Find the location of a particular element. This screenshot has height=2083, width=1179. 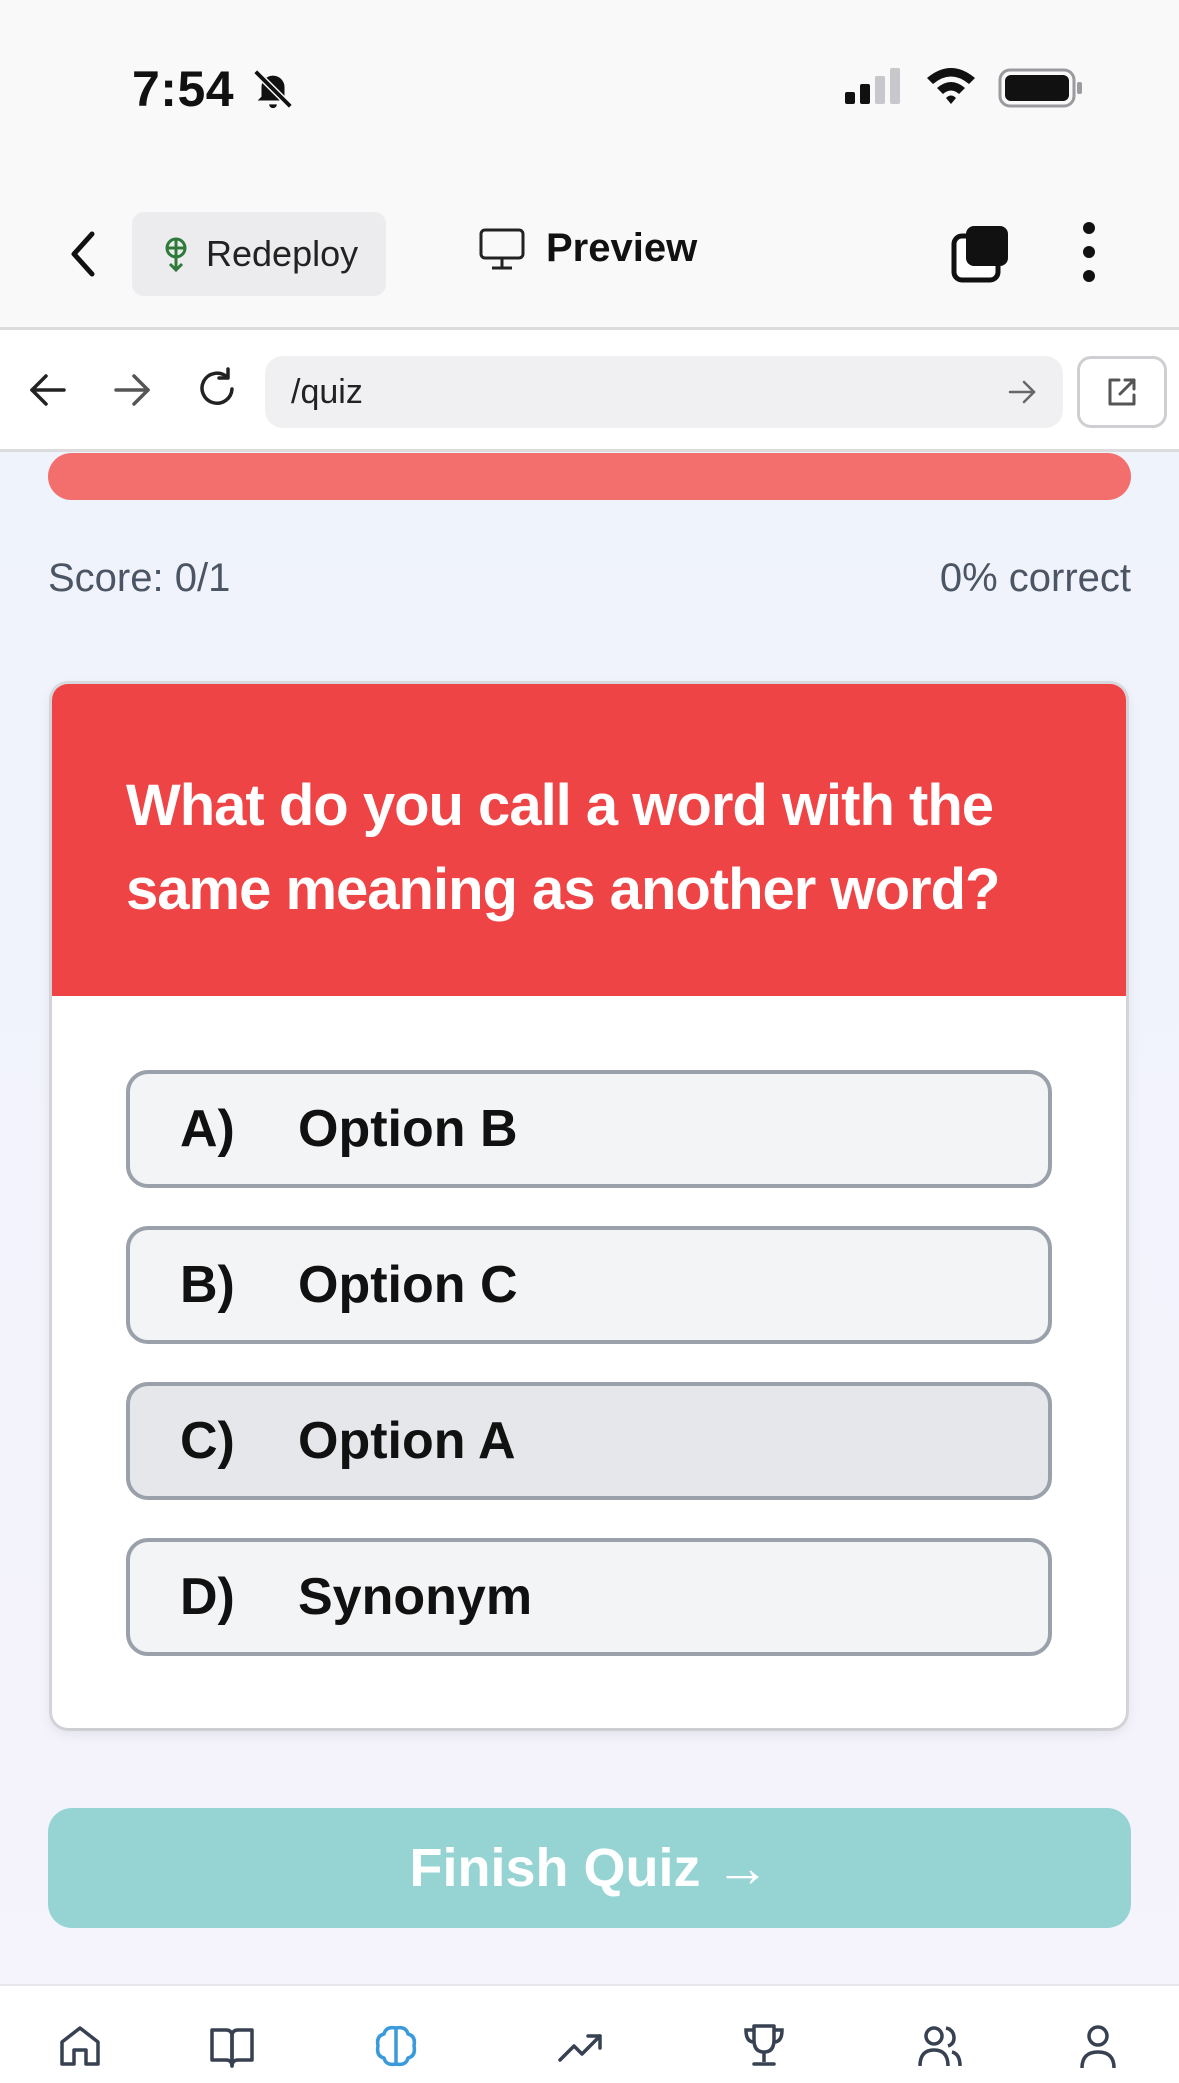

arrow-right-icon is located at coordinates (132, 390).